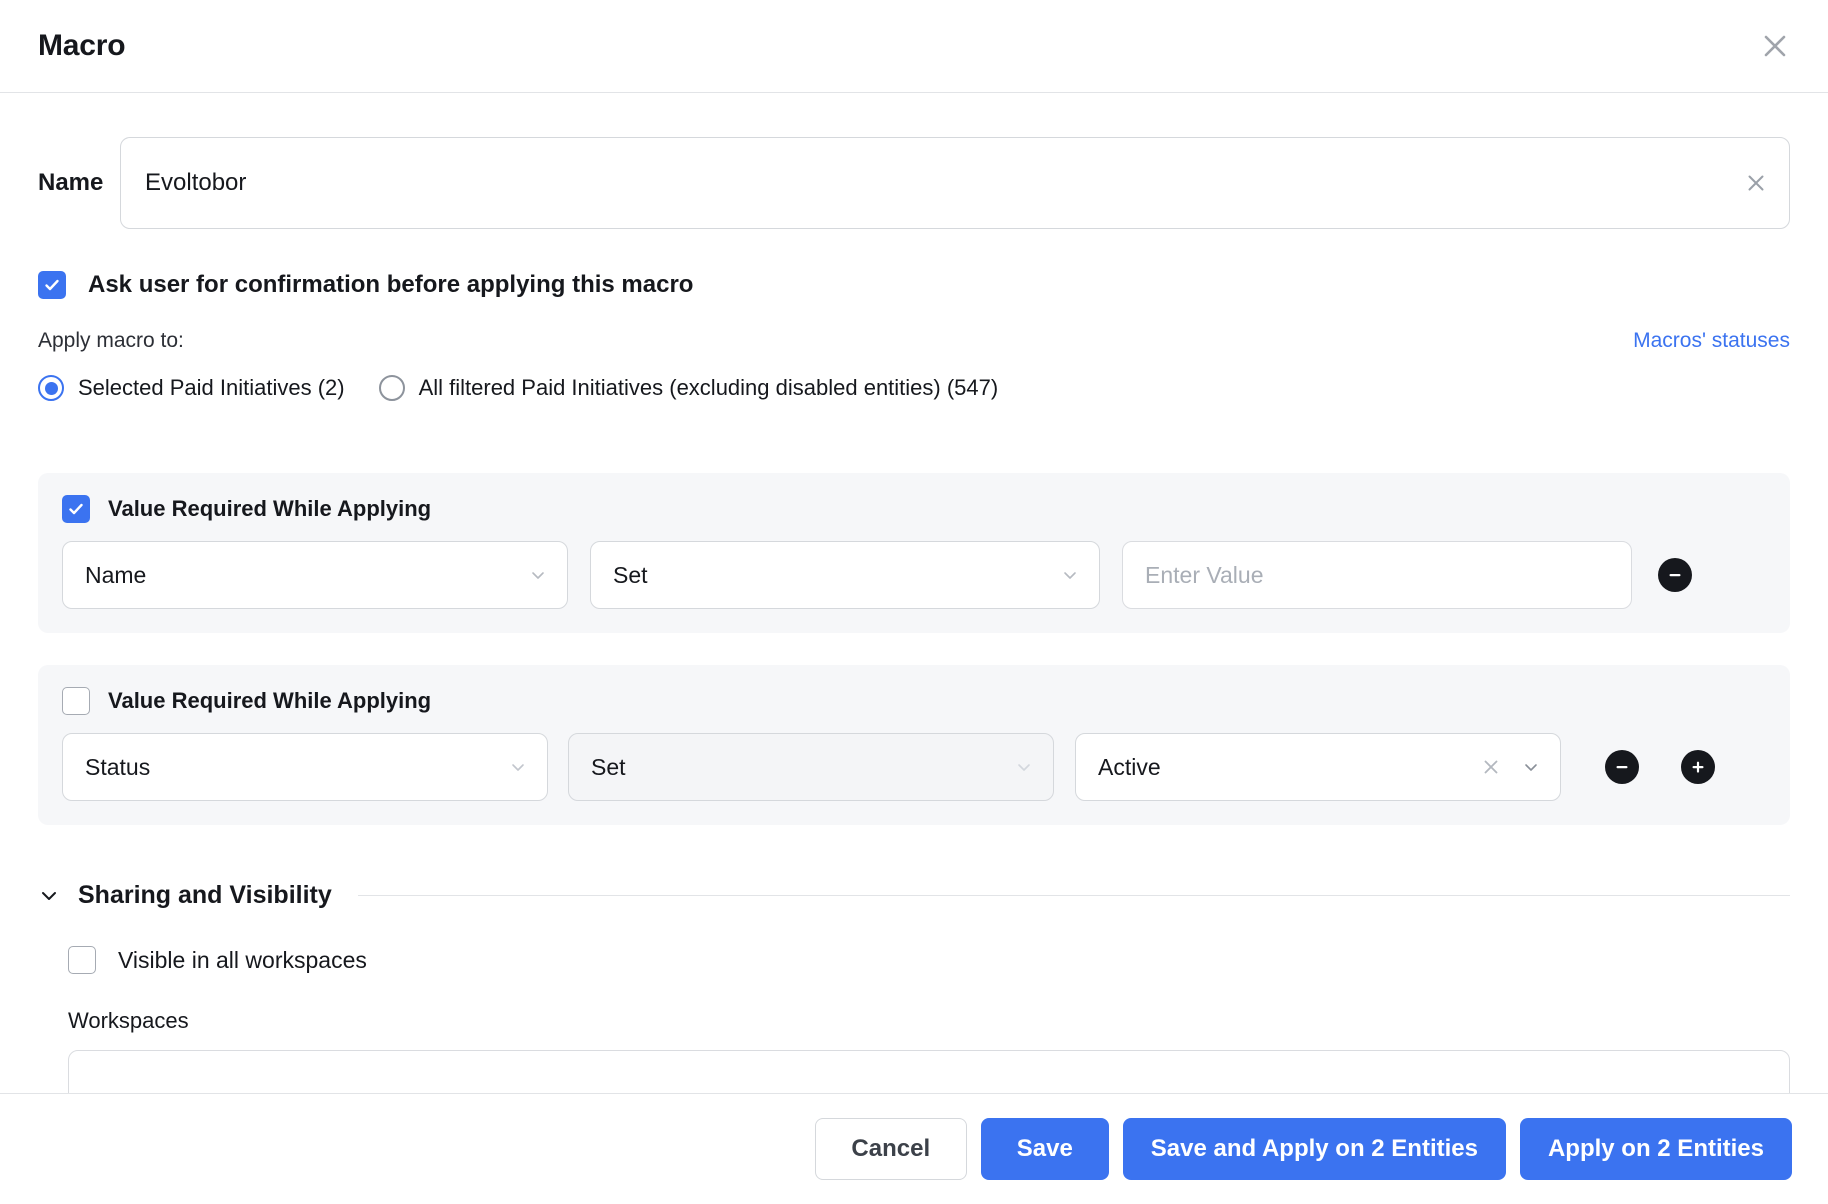  I want to click on value-select-2: Active, so click(1318, 767).